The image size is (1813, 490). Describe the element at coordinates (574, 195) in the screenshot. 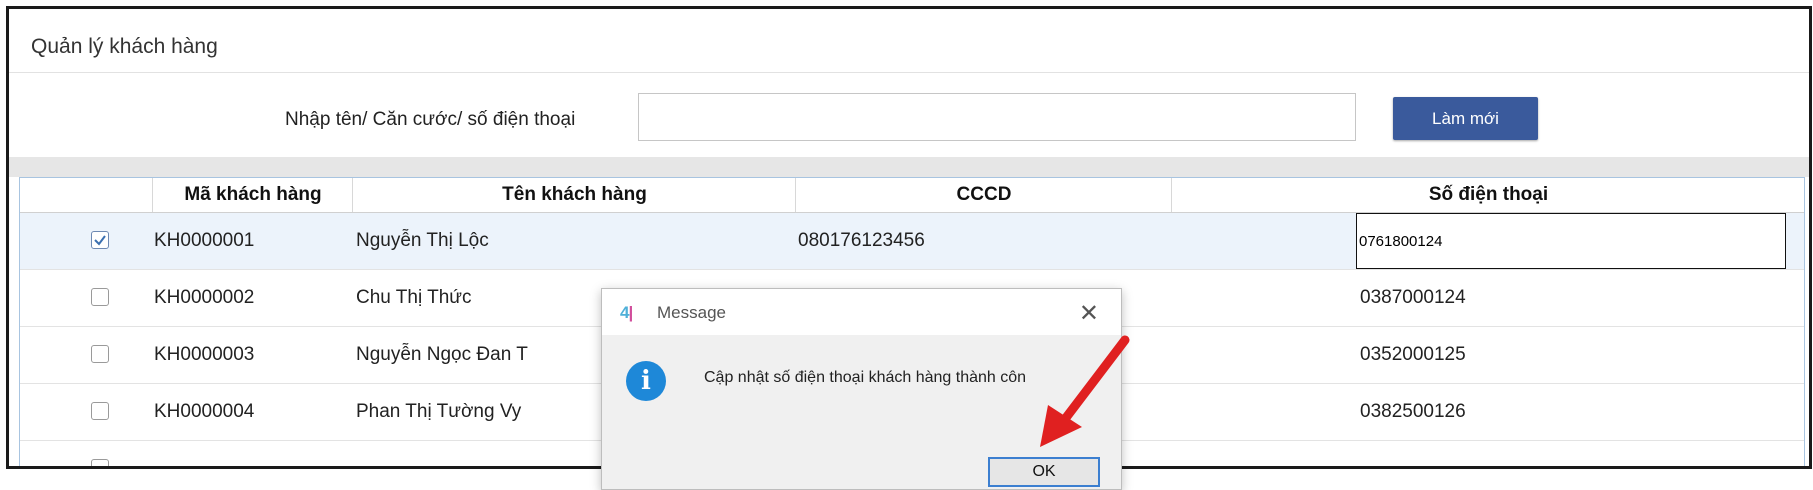

I see `header-customer-name: Tên khách hàng` at that location.